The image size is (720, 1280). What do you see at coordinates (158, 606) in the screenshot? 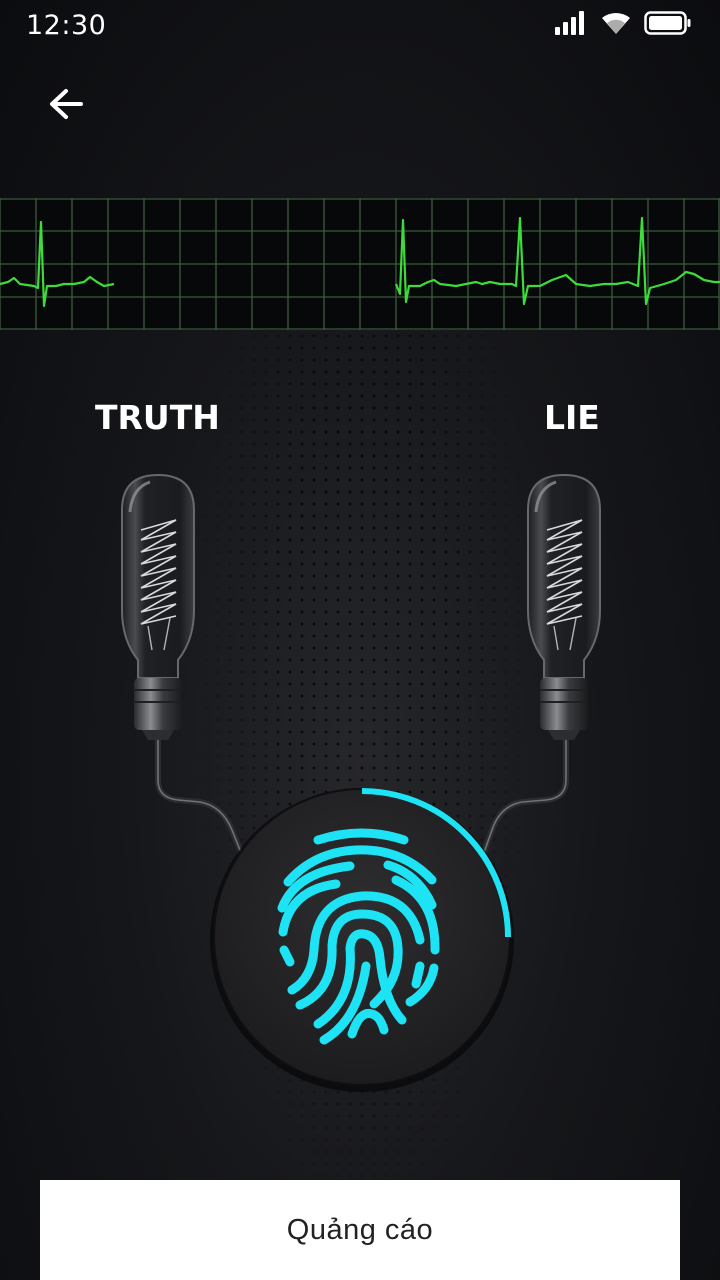
I see `truth-bulb` at bounding box center [158, 606].